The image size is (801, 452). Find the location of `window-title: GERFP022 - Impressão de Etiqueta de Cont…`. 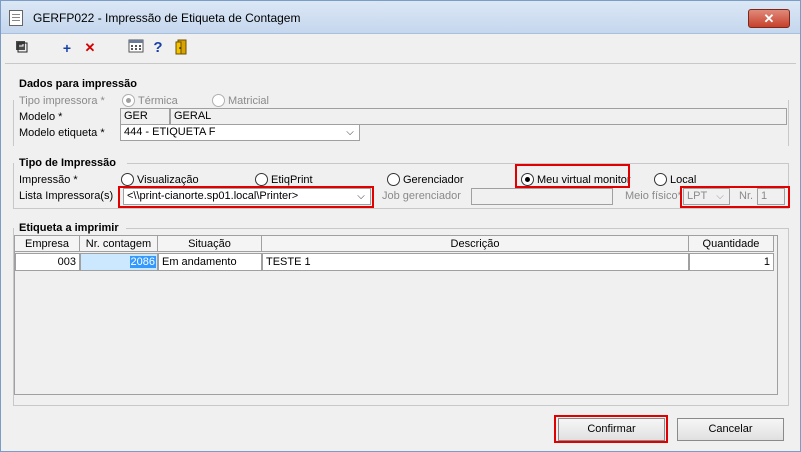

window-title: GERFP022 - Impressão de Etiqueta de Cont… is located at coordinates (167, 18).